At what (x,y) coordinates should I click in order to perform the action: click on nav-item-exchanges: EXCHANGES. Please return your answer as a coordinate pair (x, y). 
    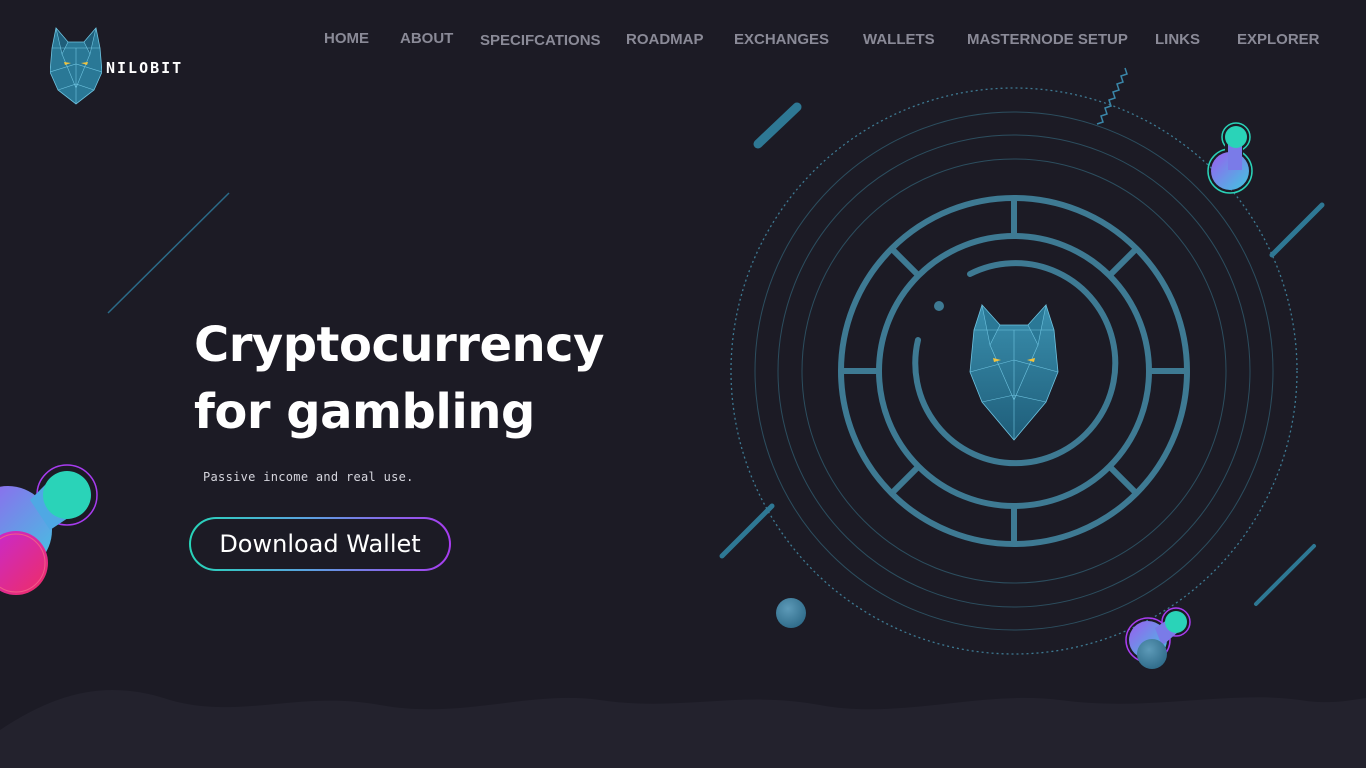
    Looking at the image, I should click on (781, 39).